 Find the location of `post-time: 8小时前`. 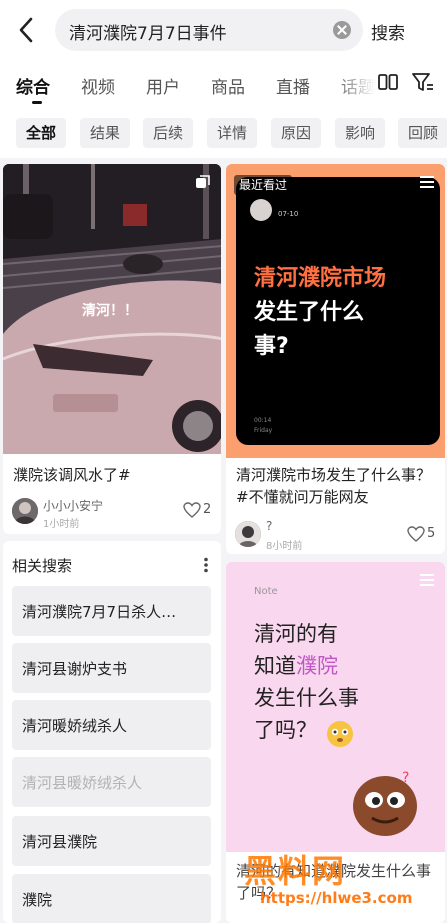

post-time: 8小时前 is located at coordinates (284, 546).